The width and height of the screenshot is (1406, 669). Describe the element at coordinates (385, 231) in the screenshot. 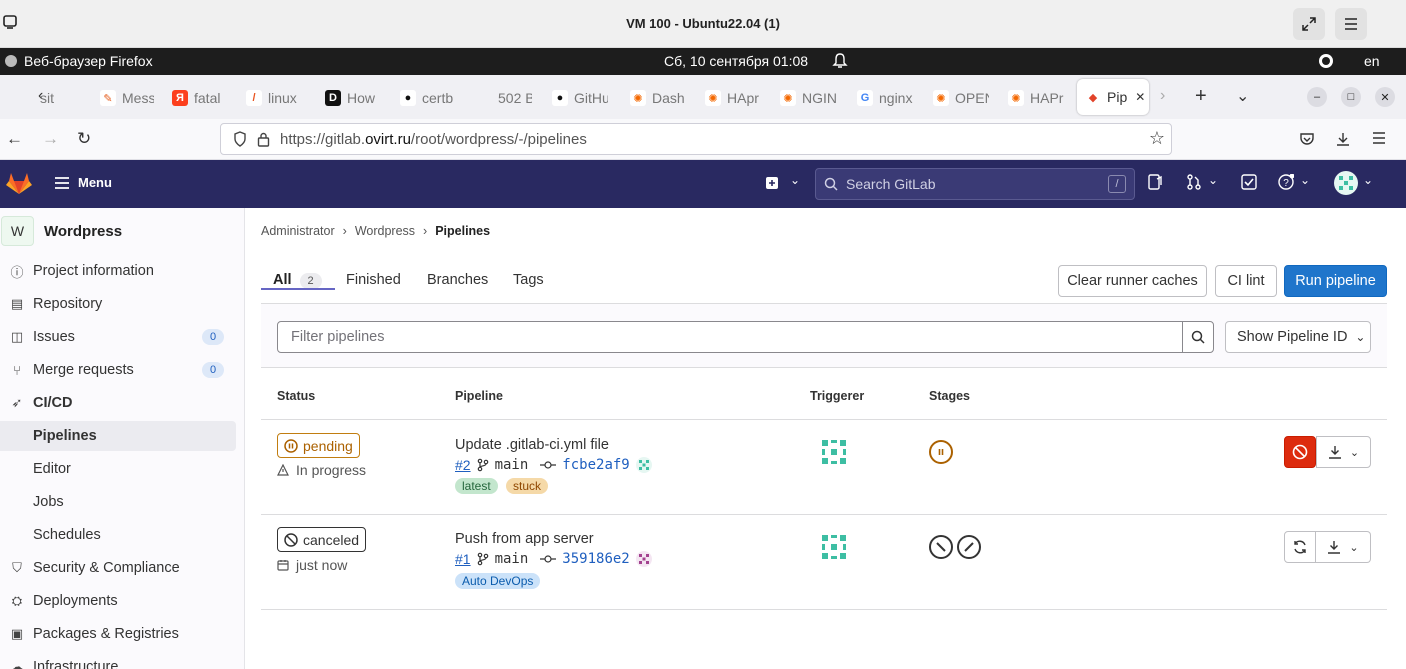

I see `breadcrumb-wordpress: Wordpress` at that location.